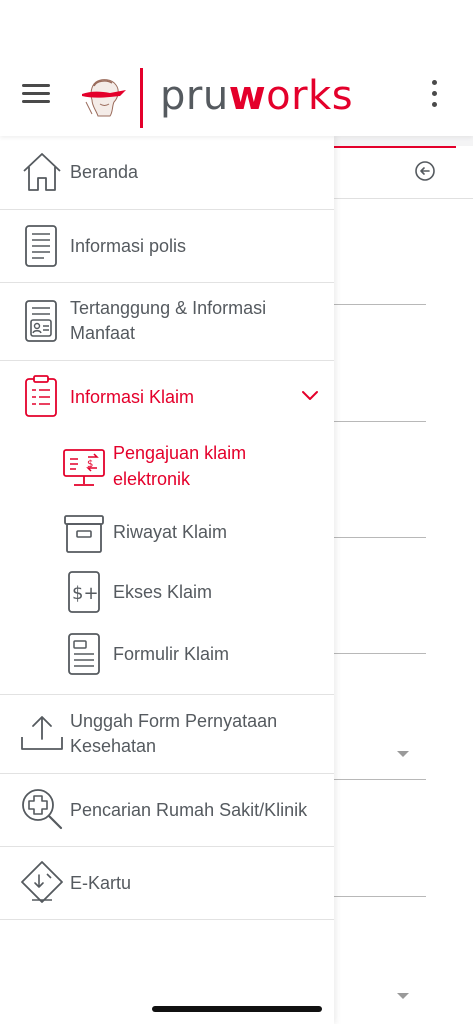  What do you see at coordinates (310, 396) in the screenshot?
I see `chevron-down-icon` at bounding box center [310, 396].